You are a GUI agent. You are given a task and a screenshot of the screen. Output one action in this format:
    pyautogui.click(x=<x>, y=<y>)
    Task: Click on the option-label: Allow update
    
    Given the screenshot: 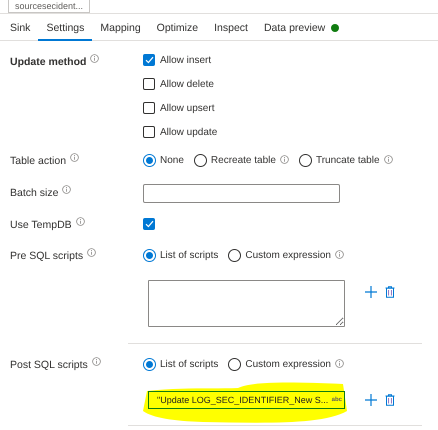 What is the action you would take?
    pyautogui.click(x=189, y=132)
    